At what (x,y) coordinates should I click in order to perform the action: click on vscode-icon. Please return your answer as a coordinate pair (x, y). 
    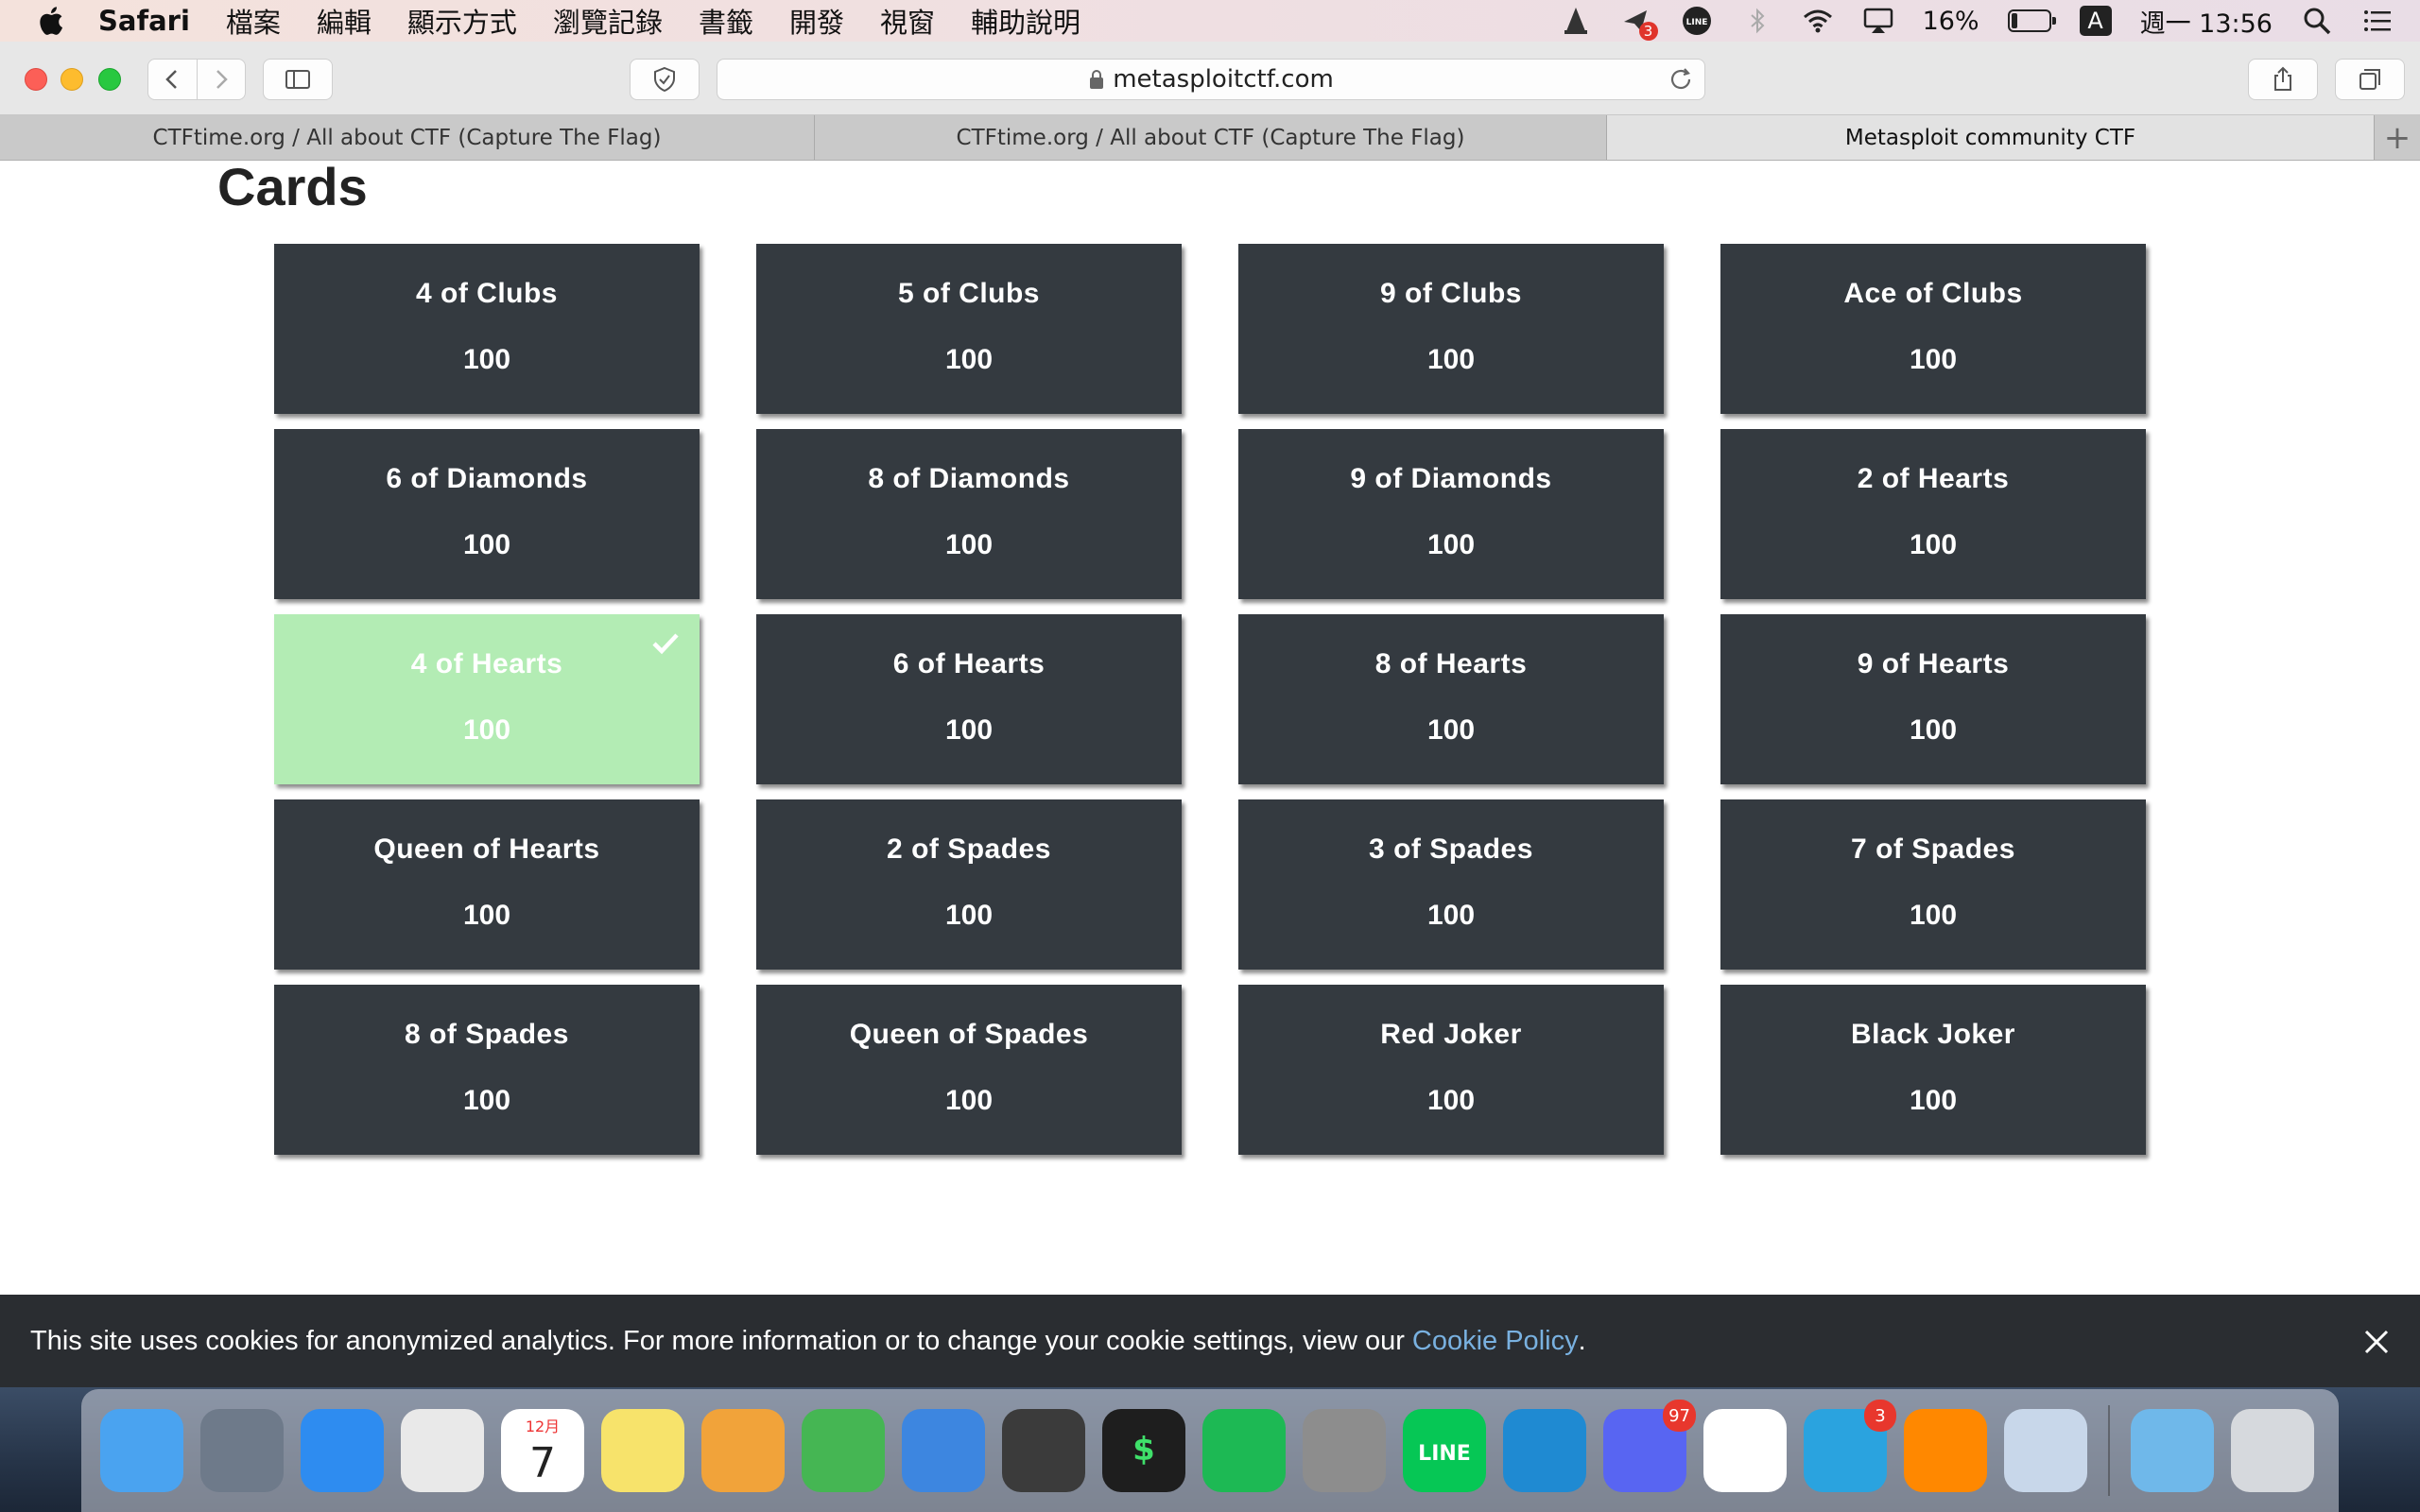
    Looking at the image, I should click on (1544, 1450).